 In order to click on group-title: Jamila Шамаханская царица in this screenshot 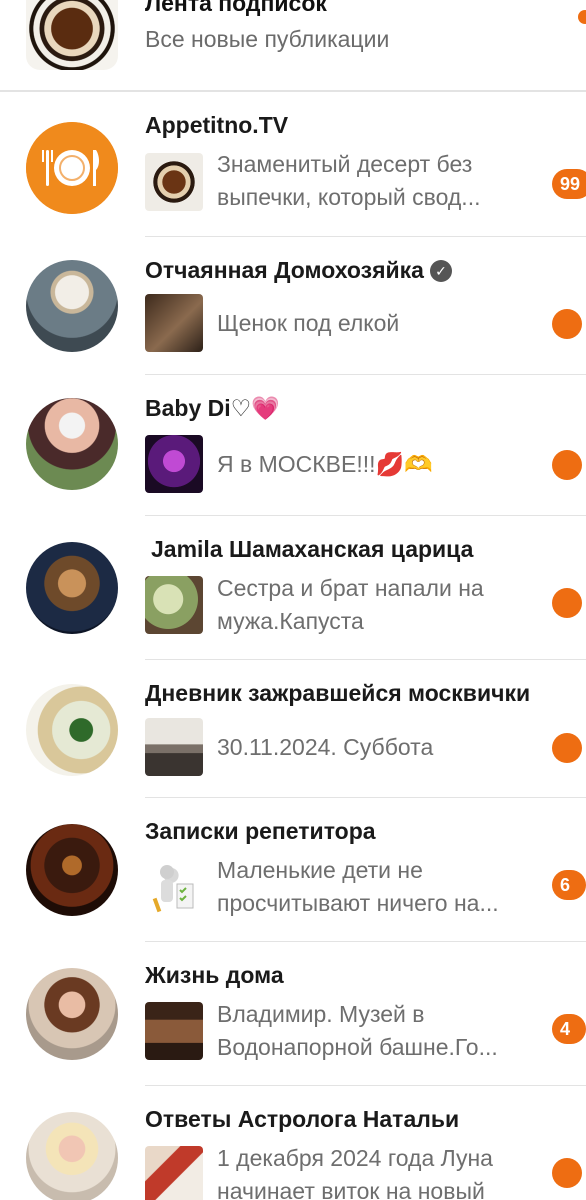, I will do `click(312, 549)`.